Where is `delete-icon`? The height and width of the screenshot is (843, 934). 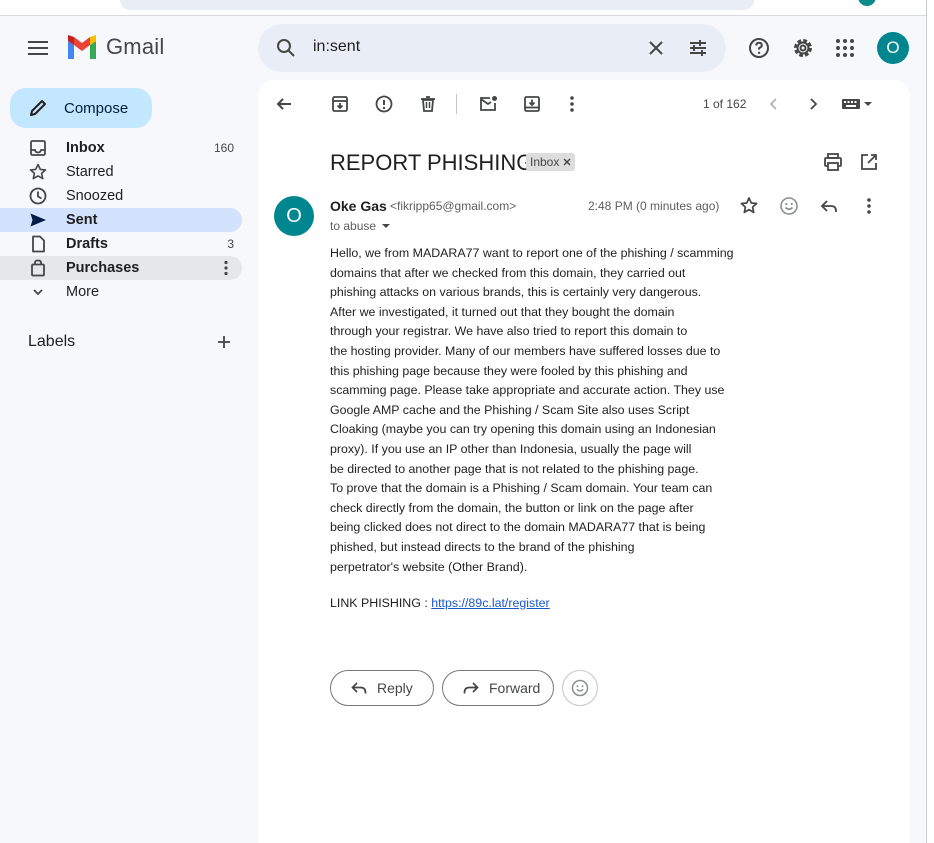
delete-icon is located at coordinates (428, 104).